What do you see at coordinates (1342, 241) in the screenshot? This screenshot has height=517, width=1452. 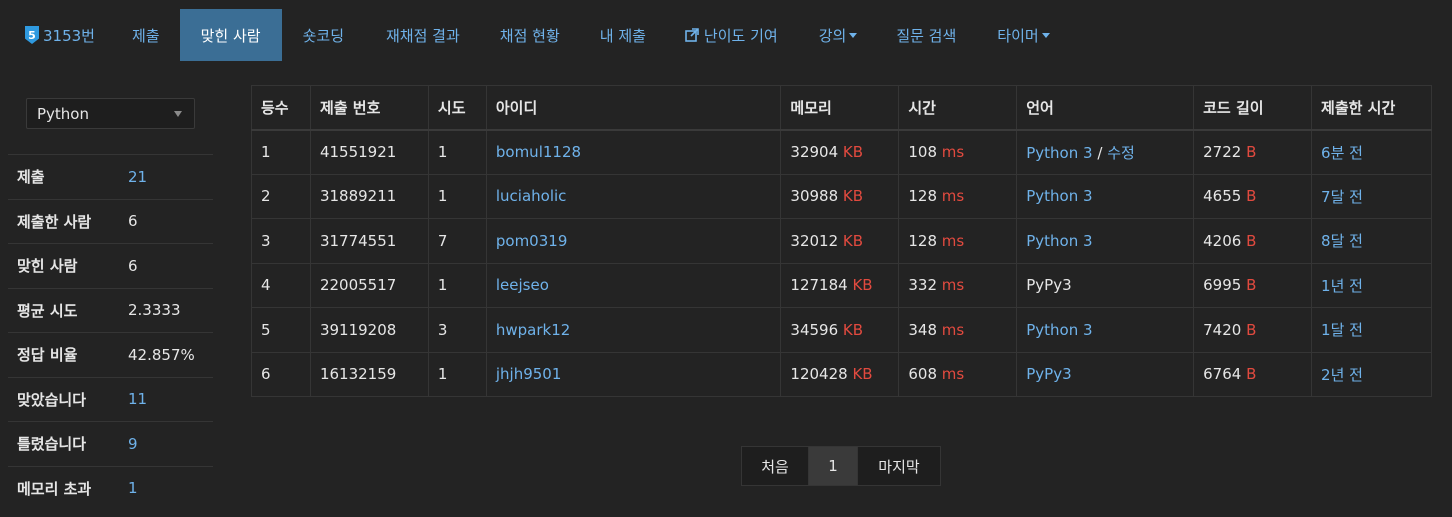 I see `submitted-time-link: 8달 전` at bounding box center [1342, 241].